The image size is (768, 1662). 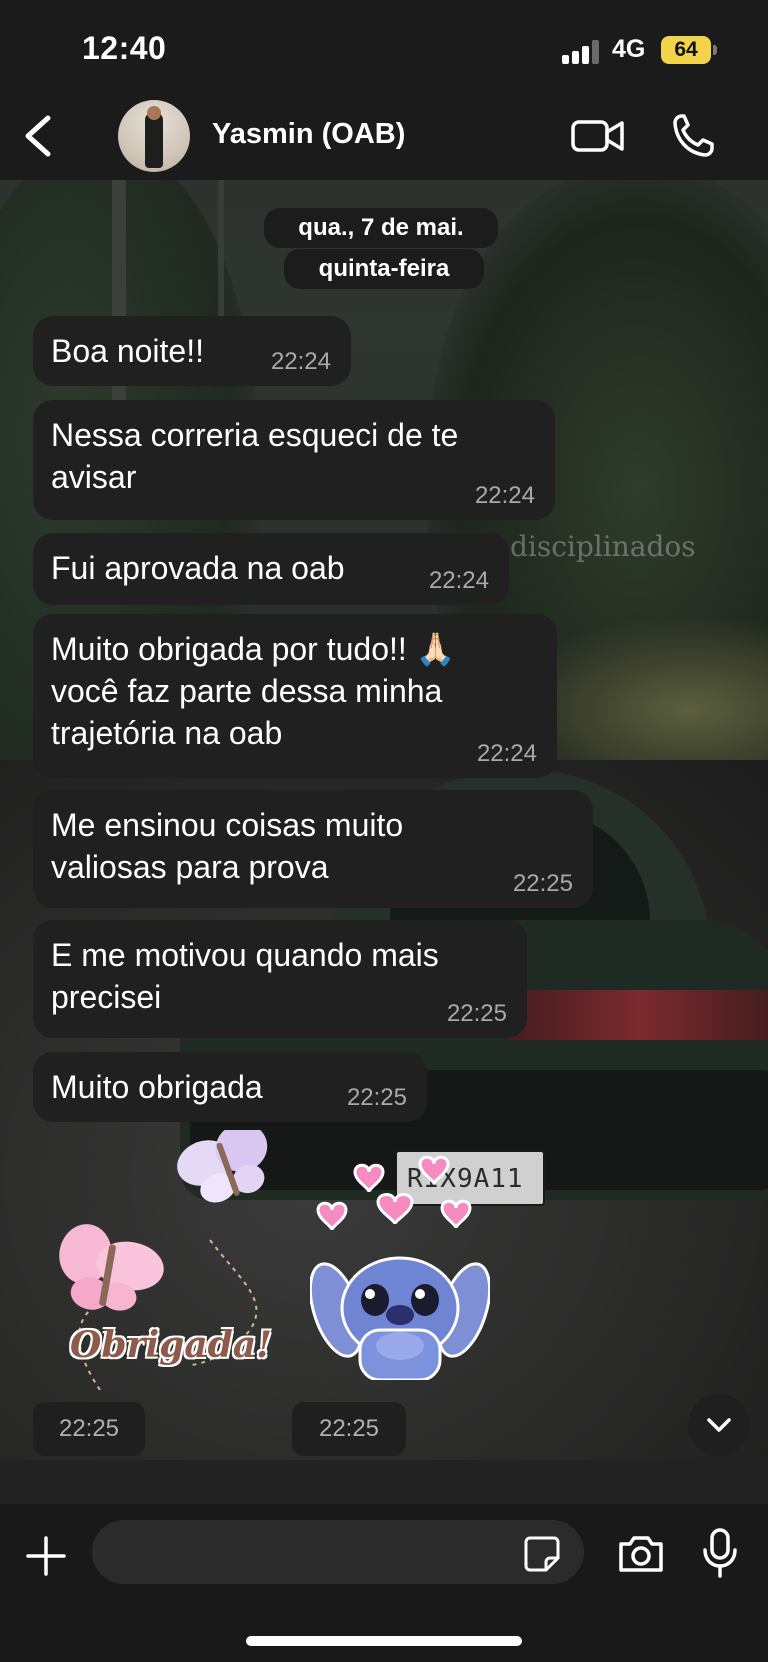 I want to click on chat-header: Yasmin (OAB), so click(x=384, y=136).